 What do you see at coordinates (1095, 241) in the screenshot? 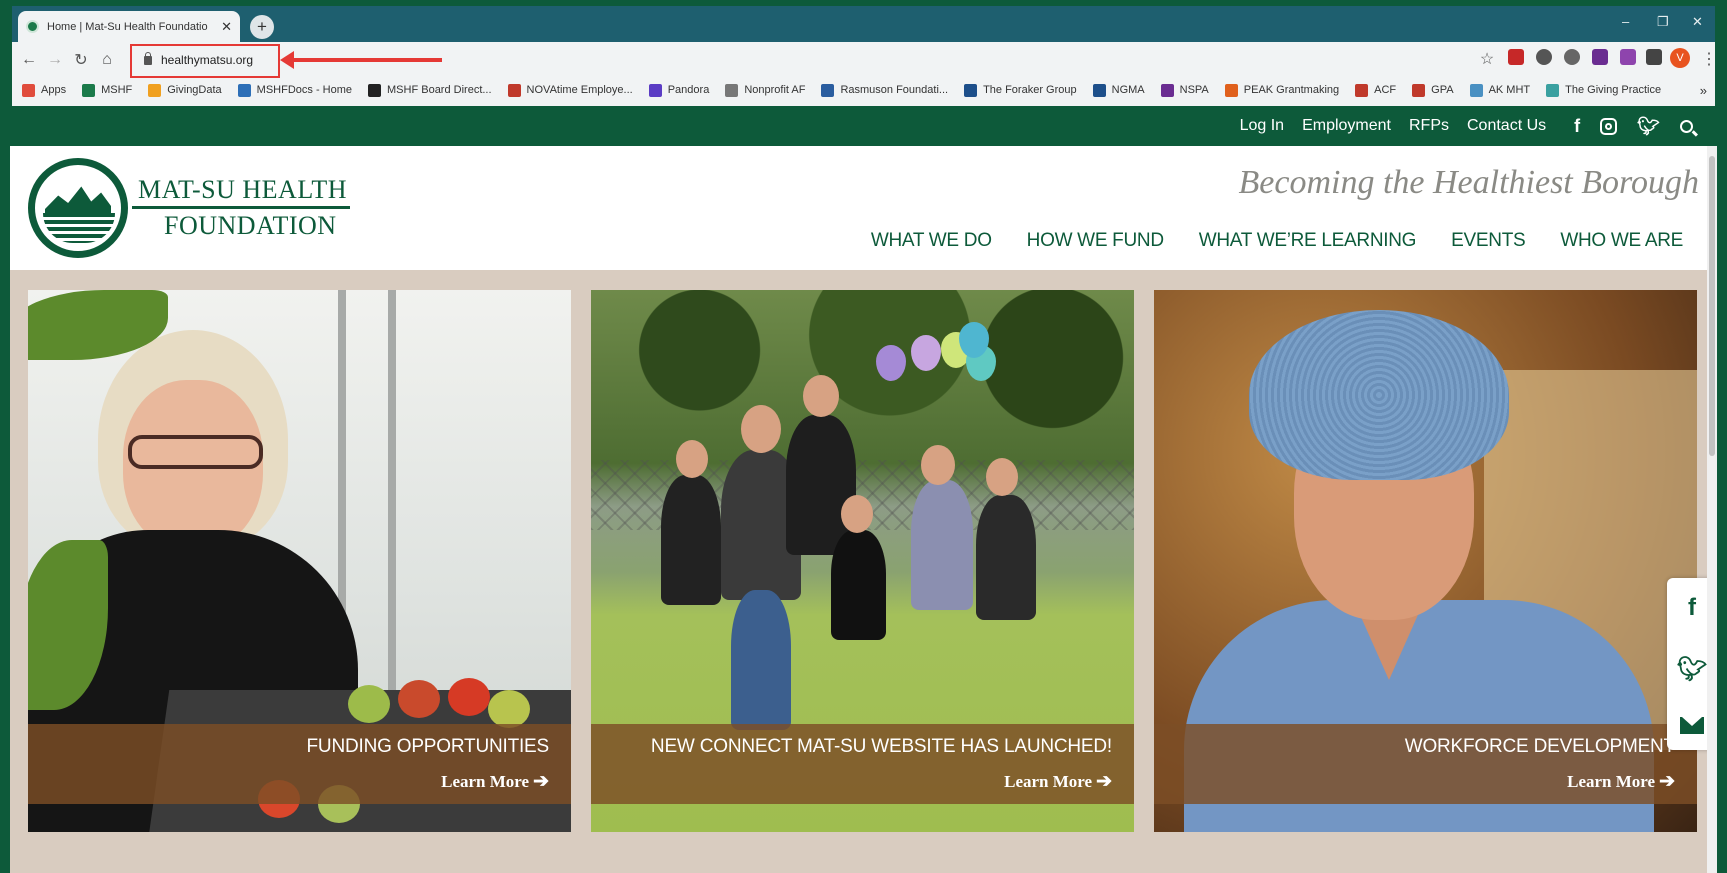
I see `nav-how-we-fund: HOW WE FUND` at bounding box center [1095, 241].